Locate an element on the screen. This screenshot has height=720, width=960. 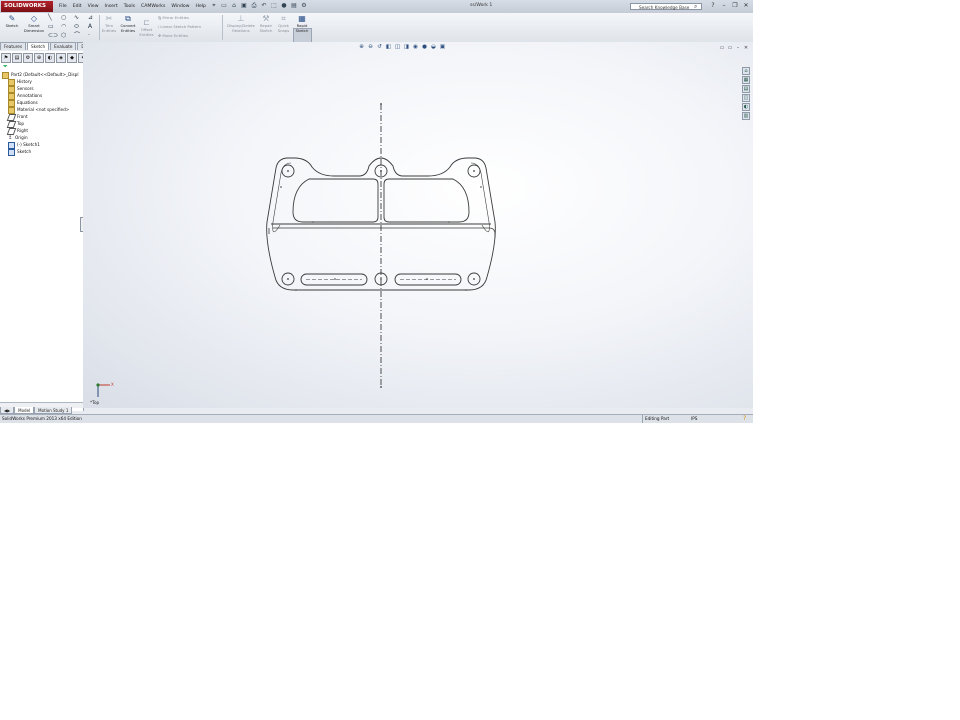
smart-line-icon: ⊿ is located at coordinates (90, 18).